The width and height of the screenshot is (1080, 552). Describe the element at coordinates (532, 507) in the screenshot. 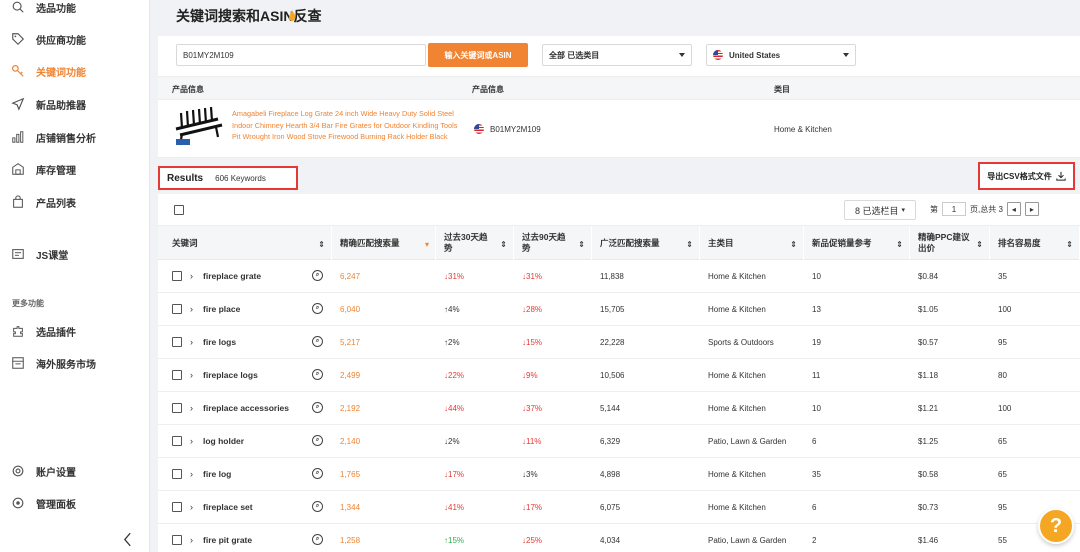

I see `trend-90-cell: ↓ 17%` at that location.